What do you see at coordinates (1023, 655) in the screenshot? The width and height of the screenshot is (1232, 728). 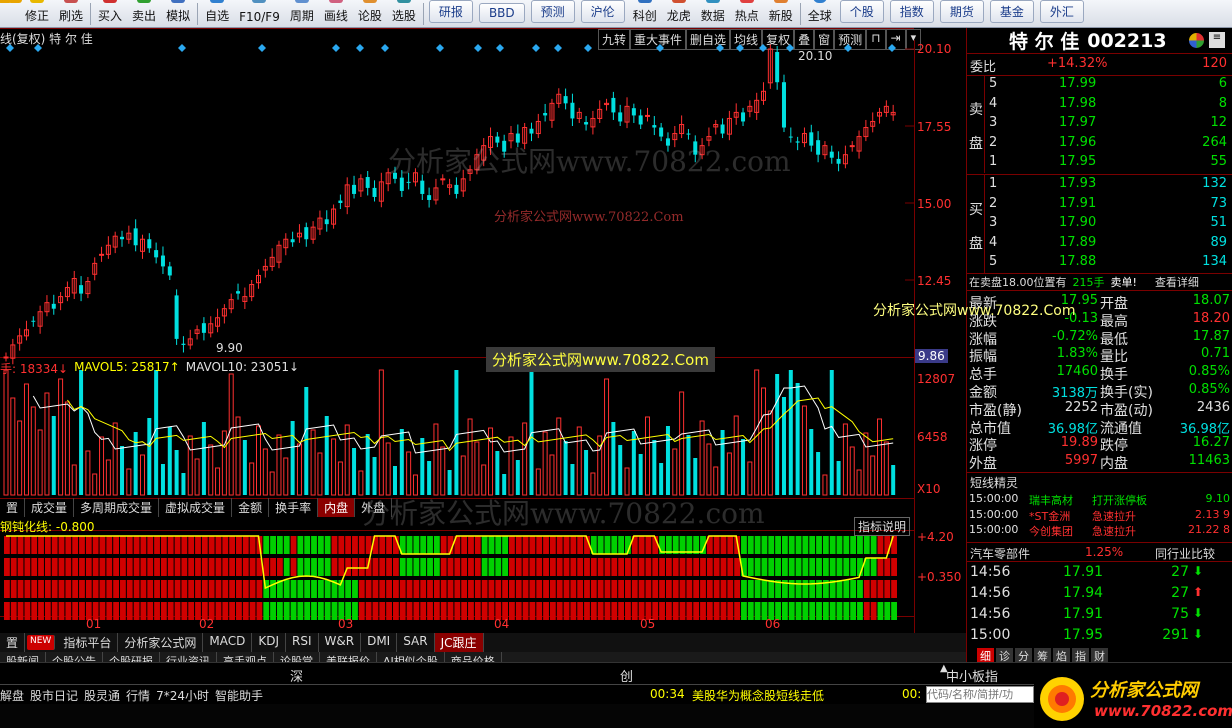 I see `panel-tab-2: 分` at bounding box center [1023, 655].